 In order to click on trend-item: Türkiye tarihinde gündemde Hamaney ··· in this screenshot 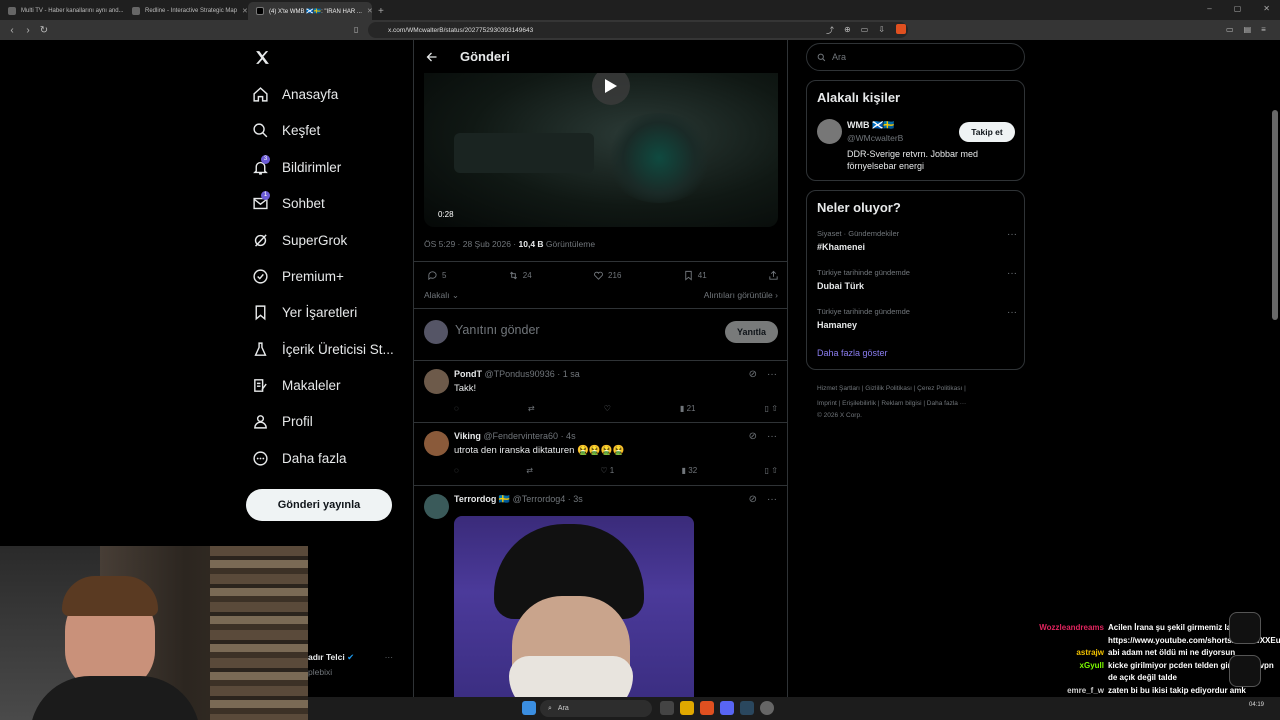, I will do `click(917, 318)`.